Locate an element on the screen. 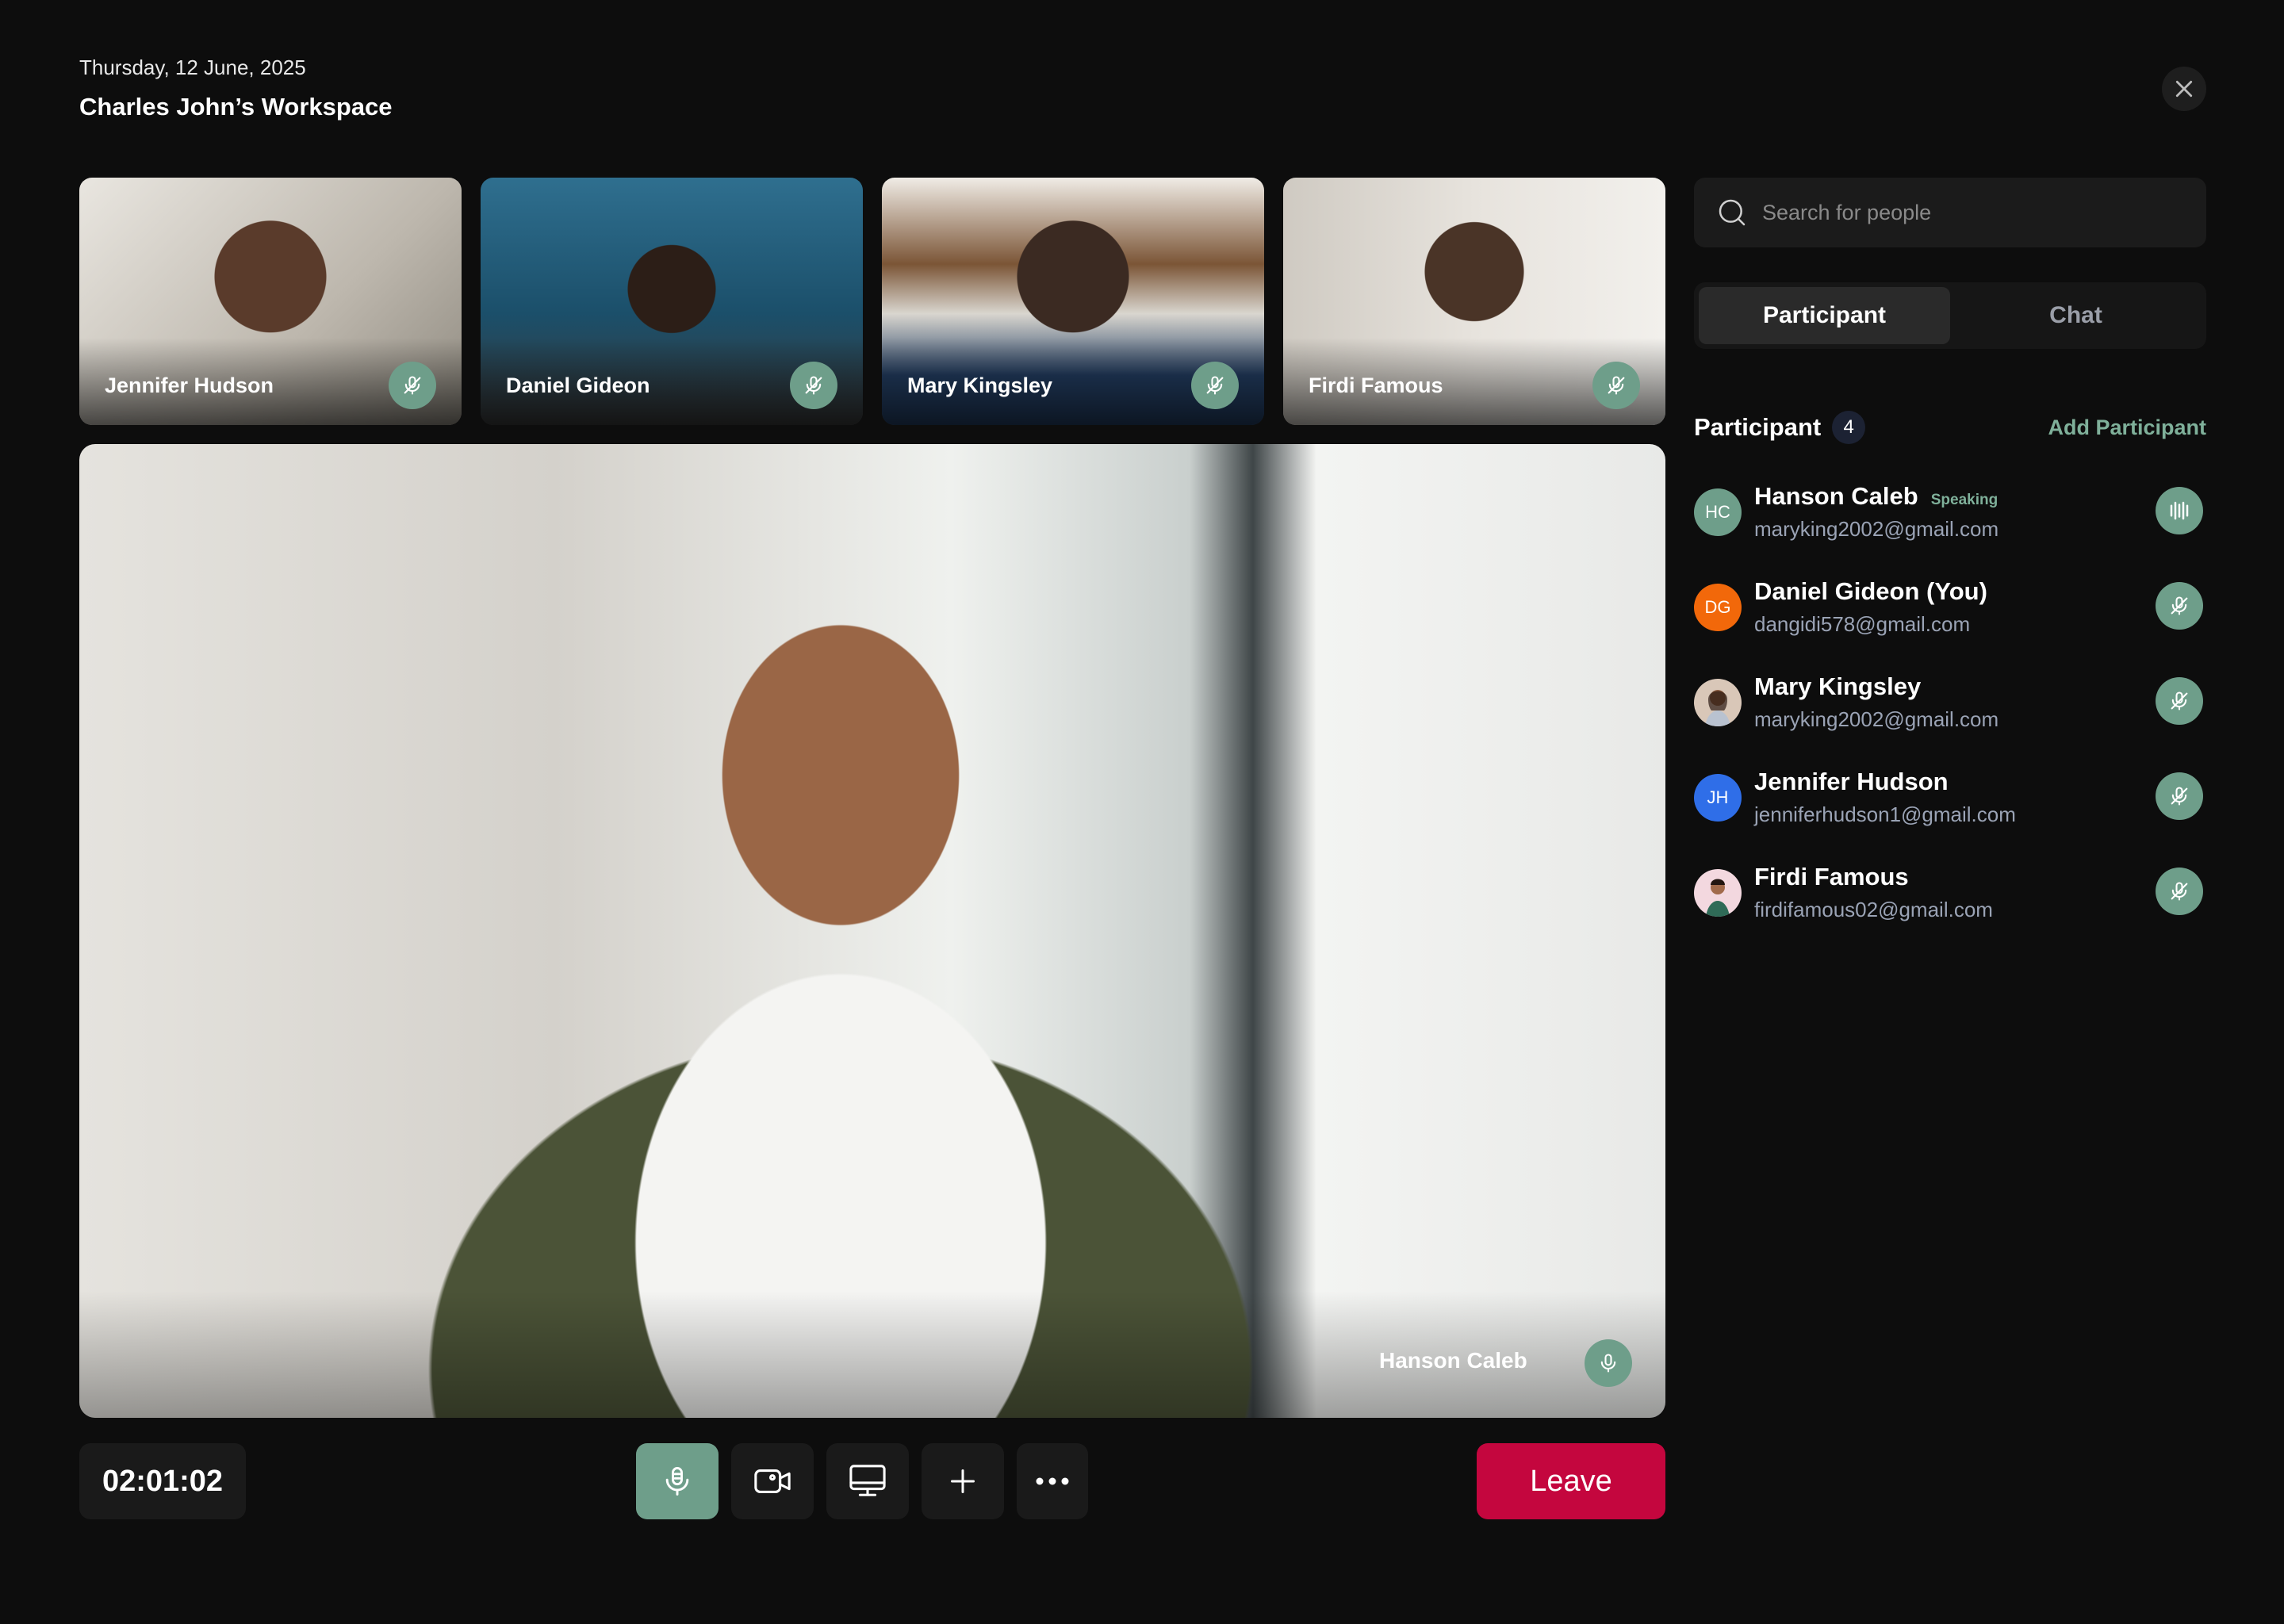  add-button is located at coordinates (963, 1481).